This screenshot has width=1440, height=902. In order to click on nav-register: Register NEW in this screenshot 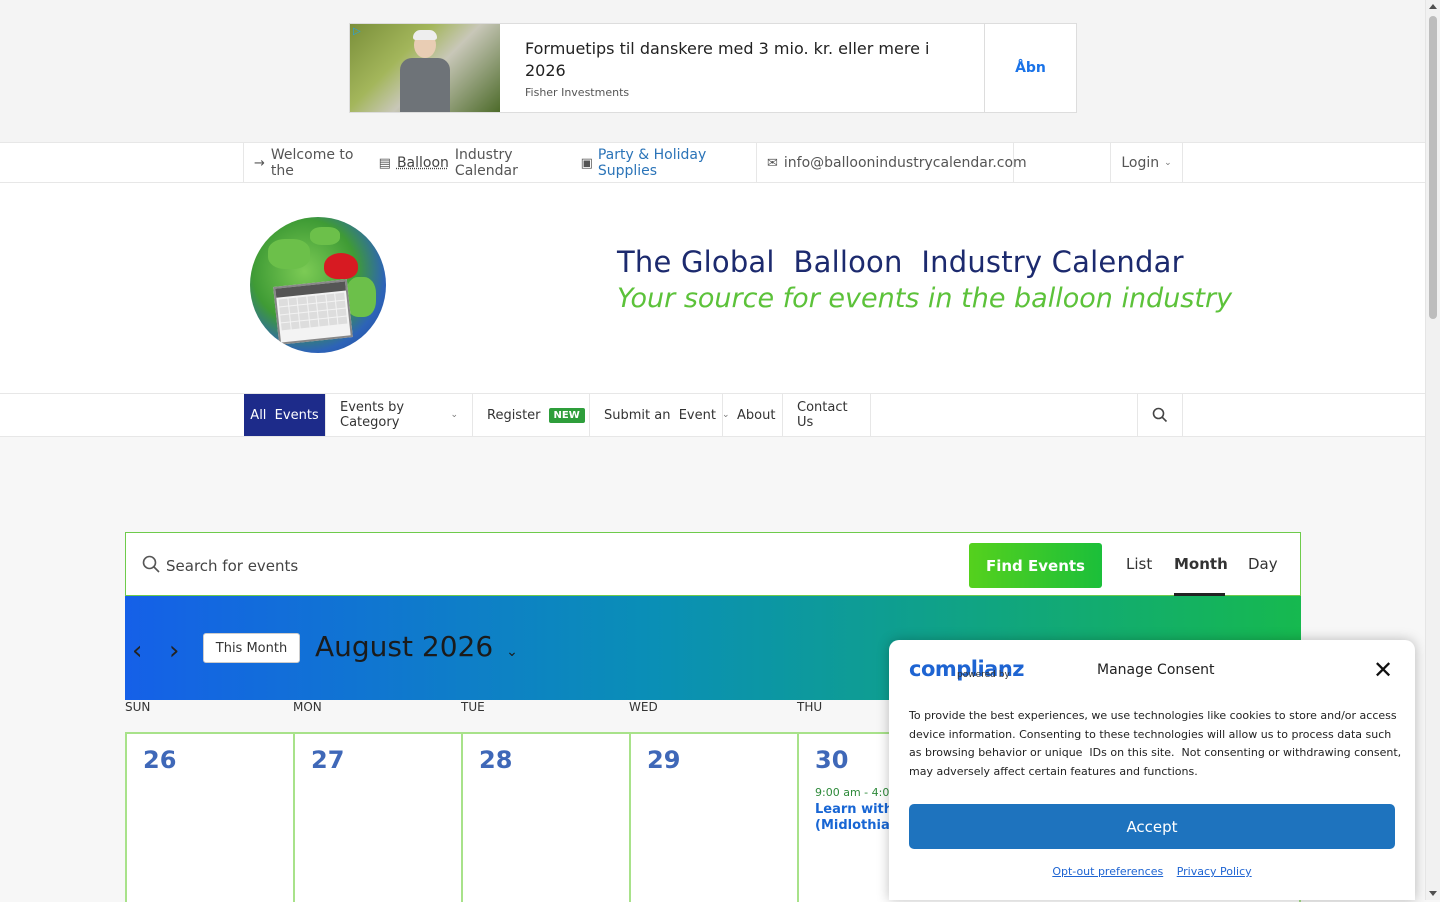, I will do `click(531, 415)`.